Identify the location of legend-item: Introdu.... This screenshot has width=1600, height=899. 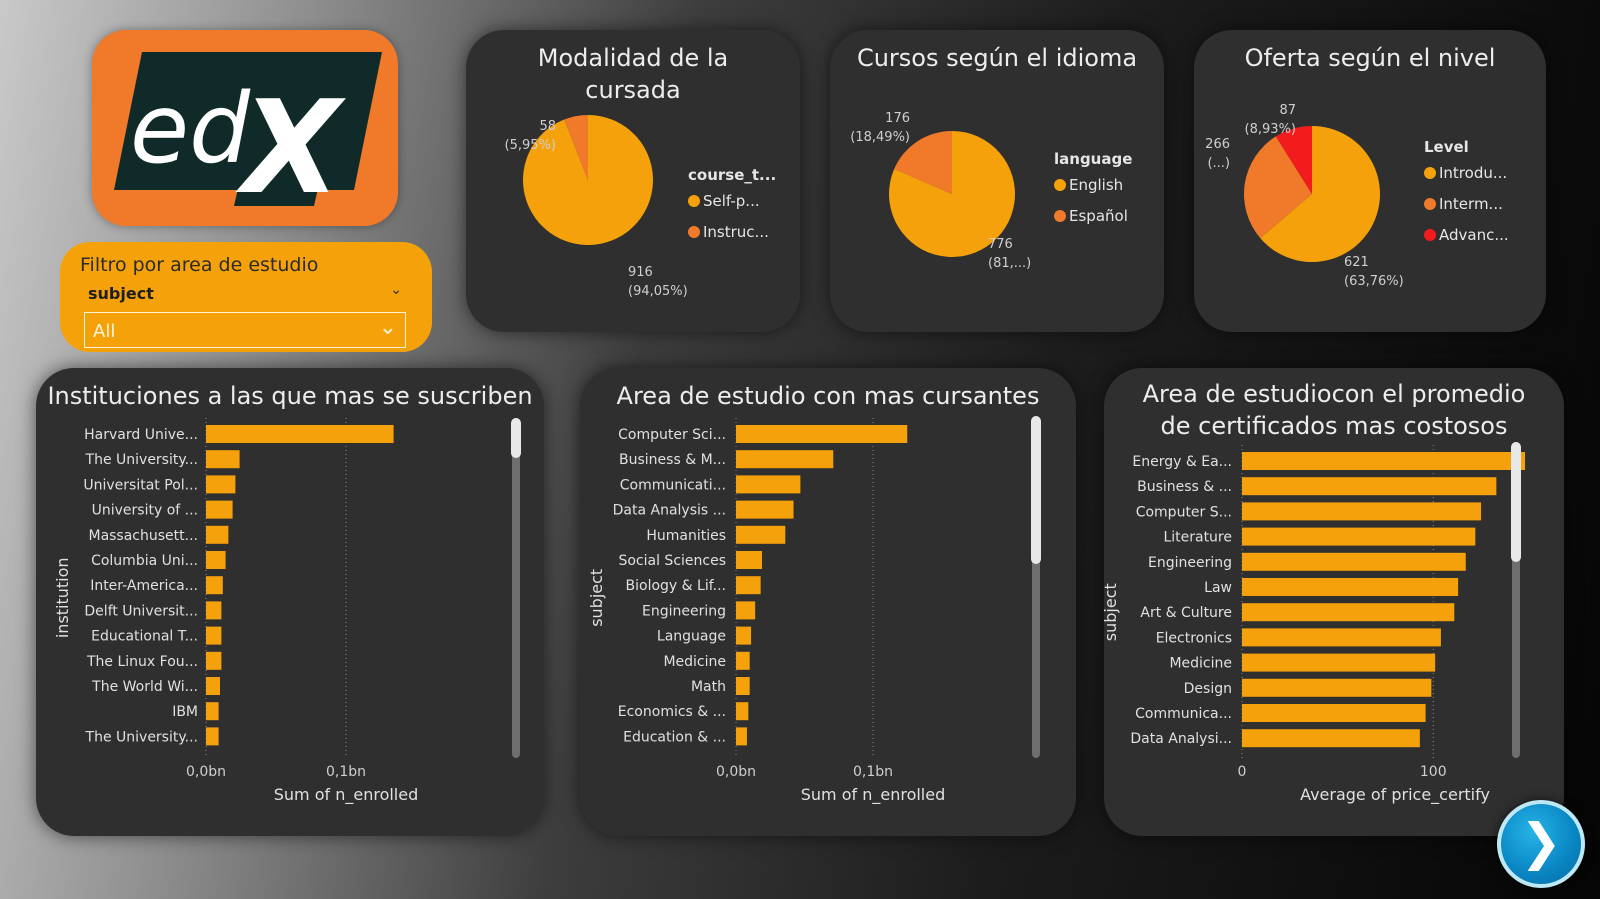
(1473, 173).